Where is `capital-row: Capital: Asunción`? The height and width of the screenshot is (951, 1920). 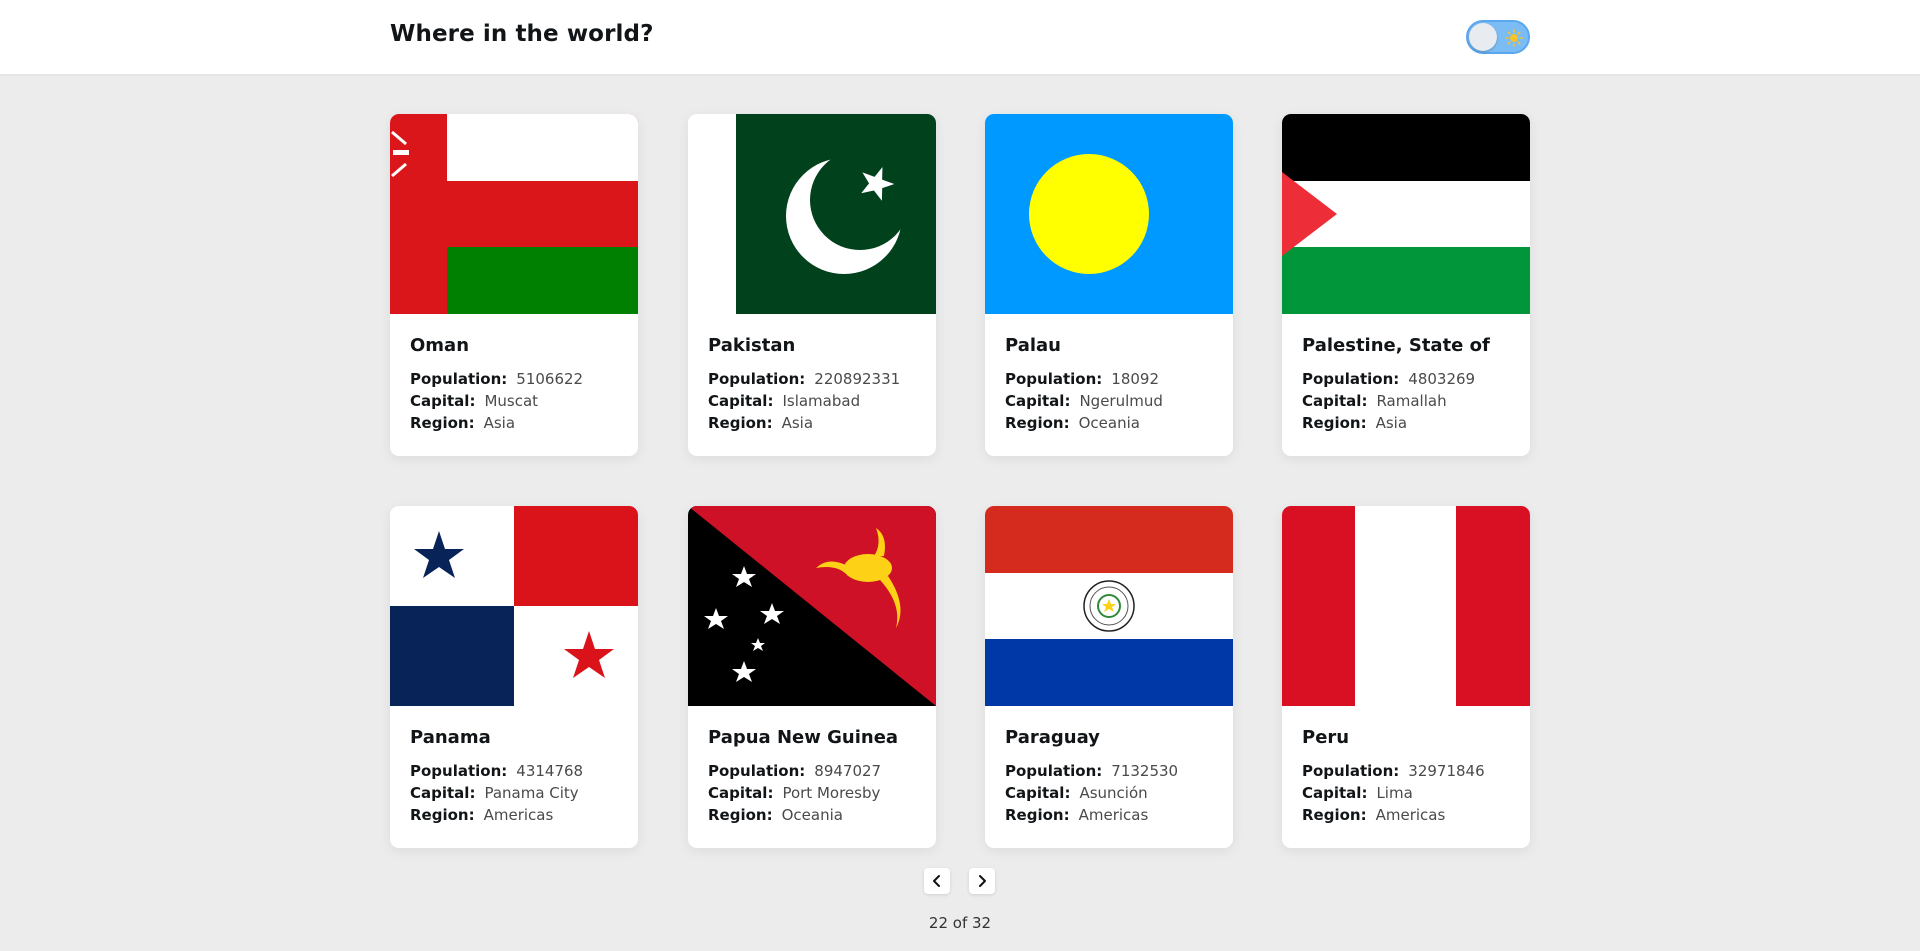 capital-row: Capital: Asunción is located at coordinates (1076, 793).